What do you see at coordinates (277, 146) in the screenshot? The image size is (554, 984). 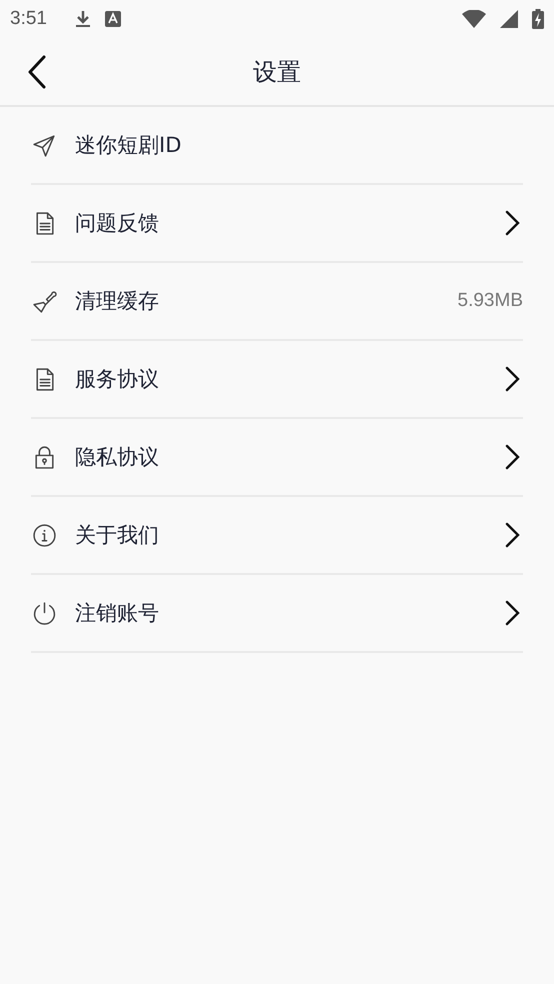 I see `settings-item: 迷你短剧ID` at bounding box center [277, 146].